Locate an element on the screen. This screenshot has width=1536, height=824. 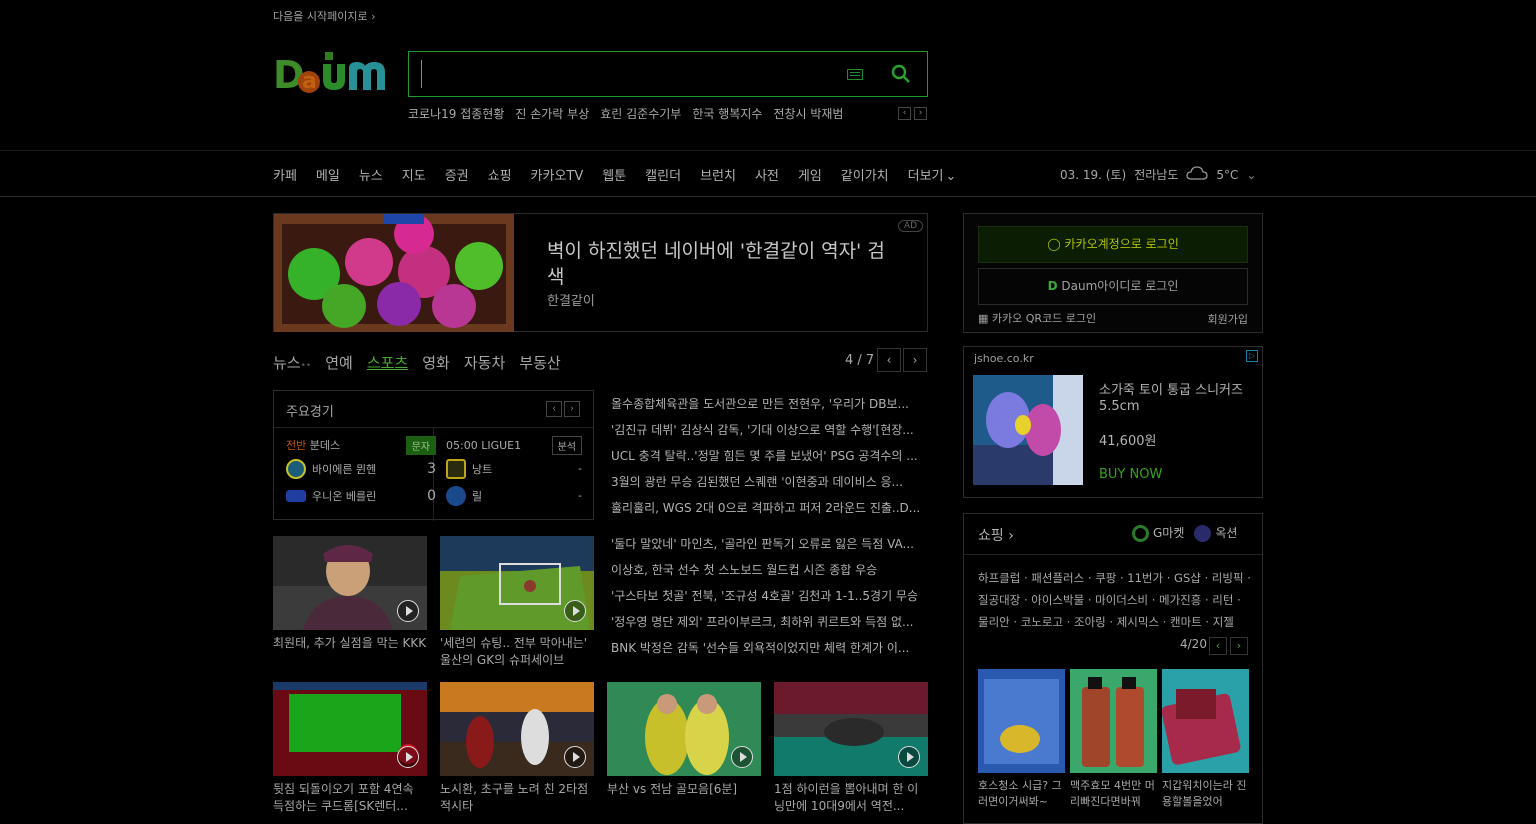
match-card: 05:00 LIGUE1 분석 낭트 - 릴 - is located at coordinates (514, 472).